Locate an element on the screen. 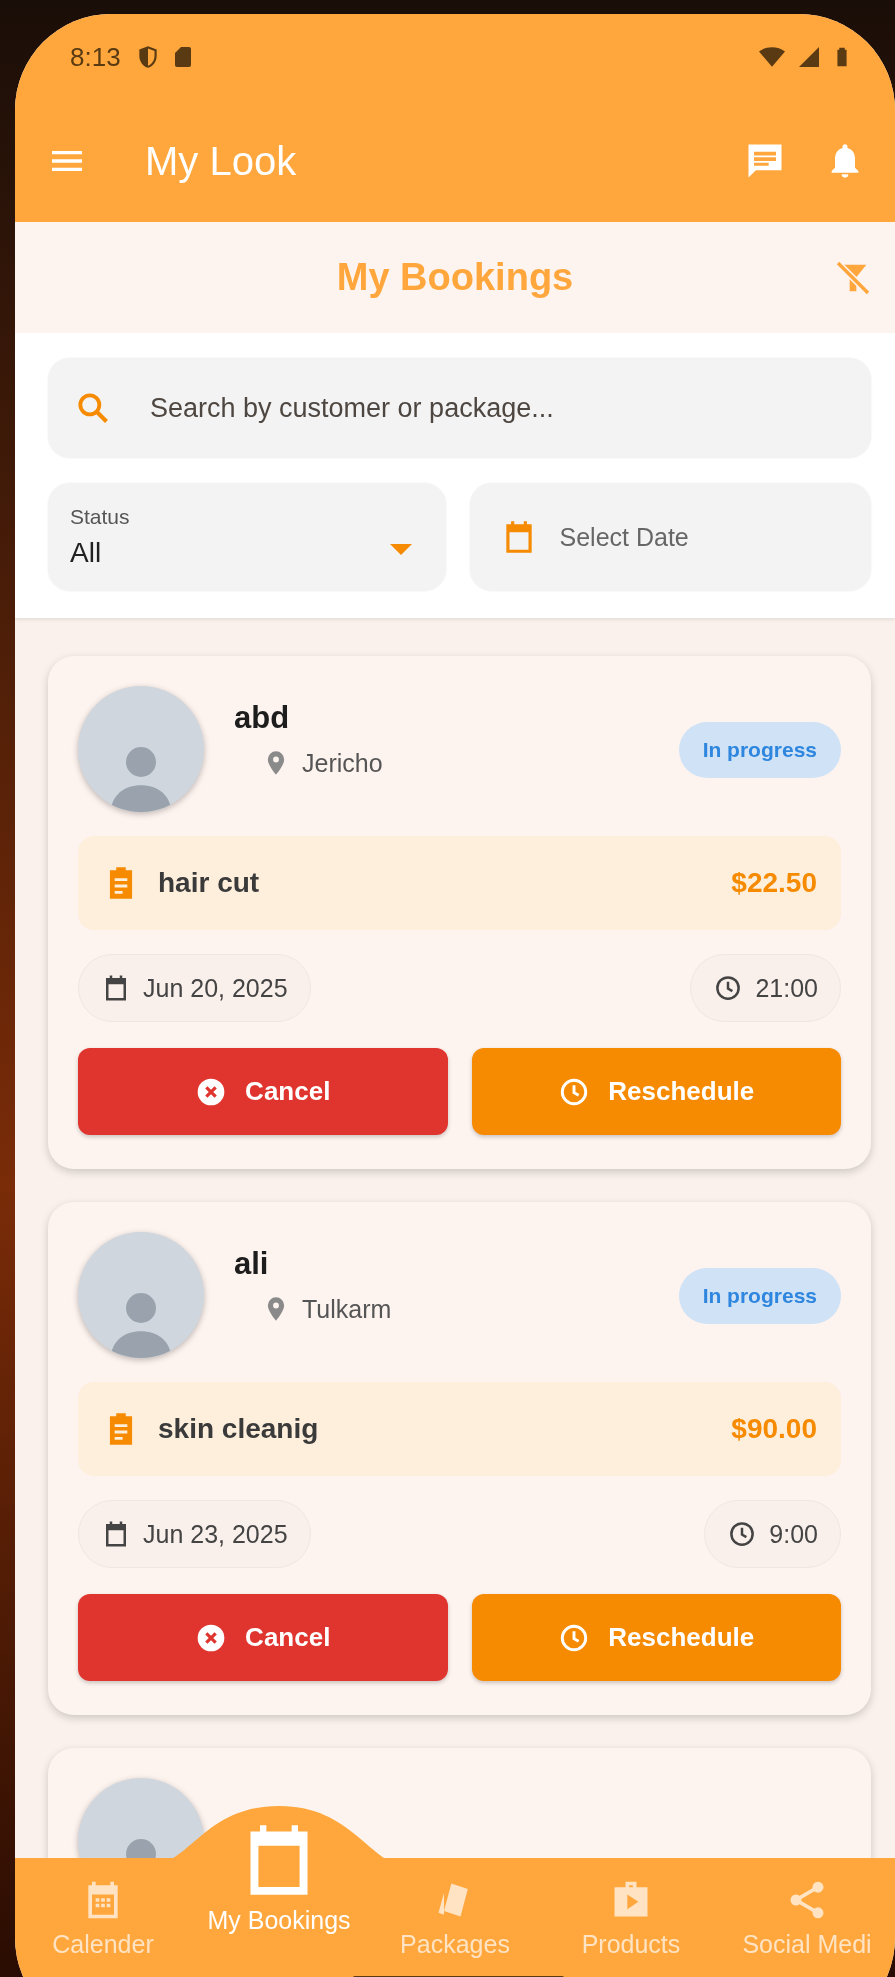 This screenshot has width=895, height=1977. dropdown-caret-icon is located at coordinates (400, 549).